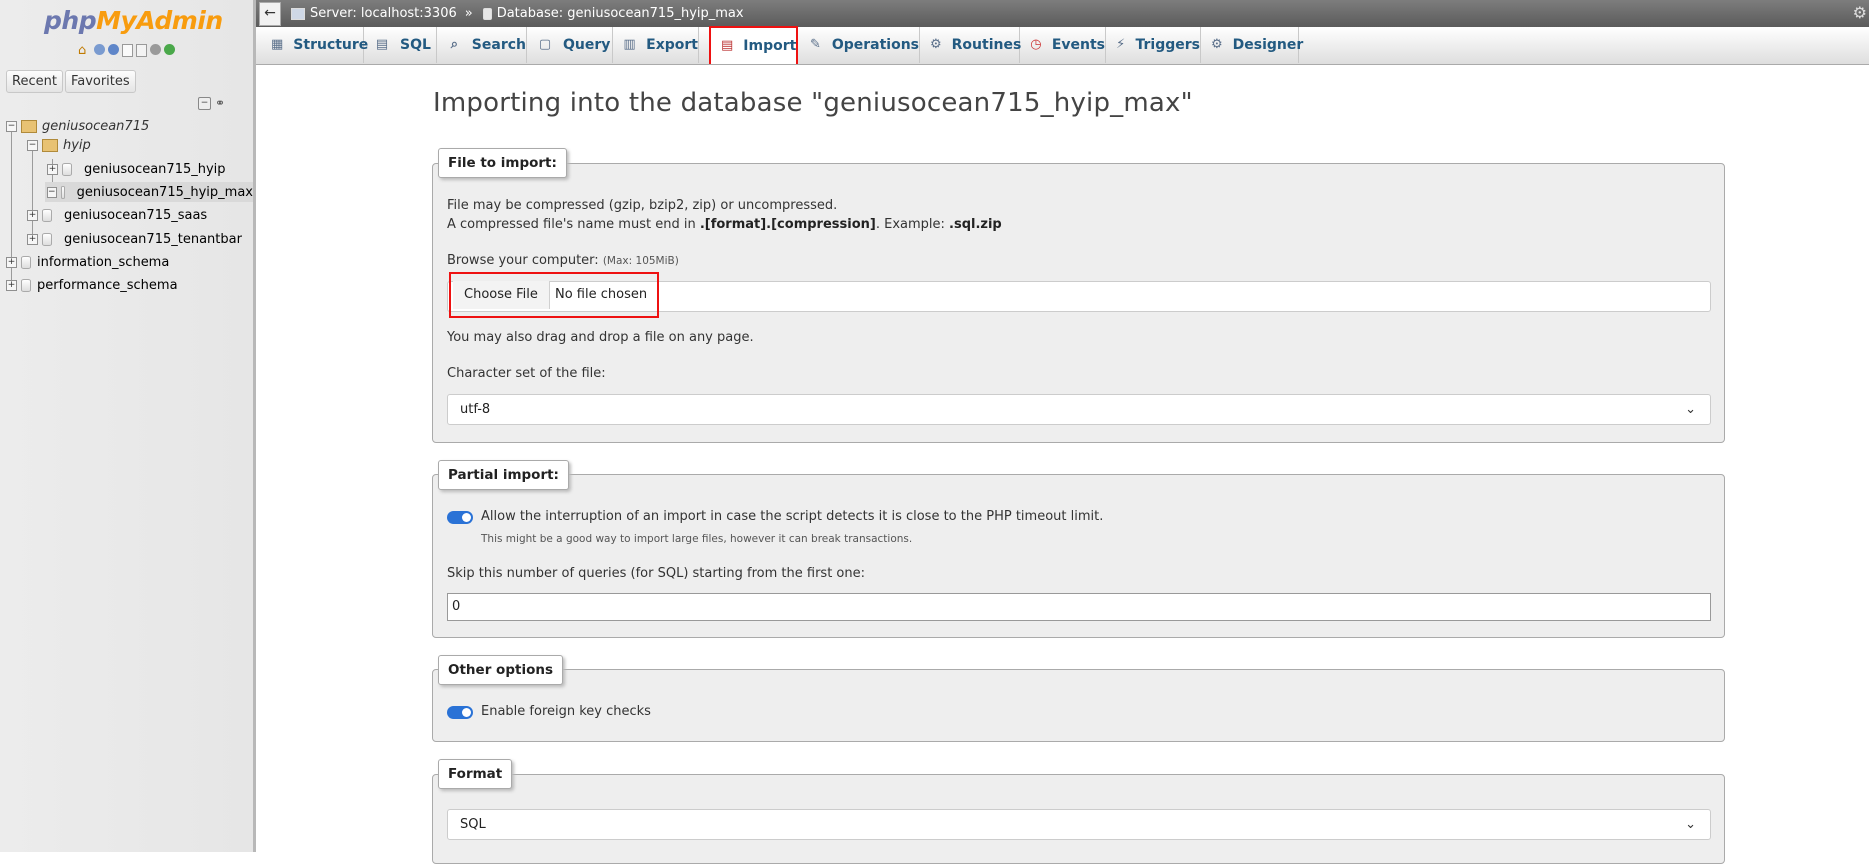  What do you see at coordinates (587, 45) in the screenshot?
I see `tab-label: Query` at bounding box center [587, 45].